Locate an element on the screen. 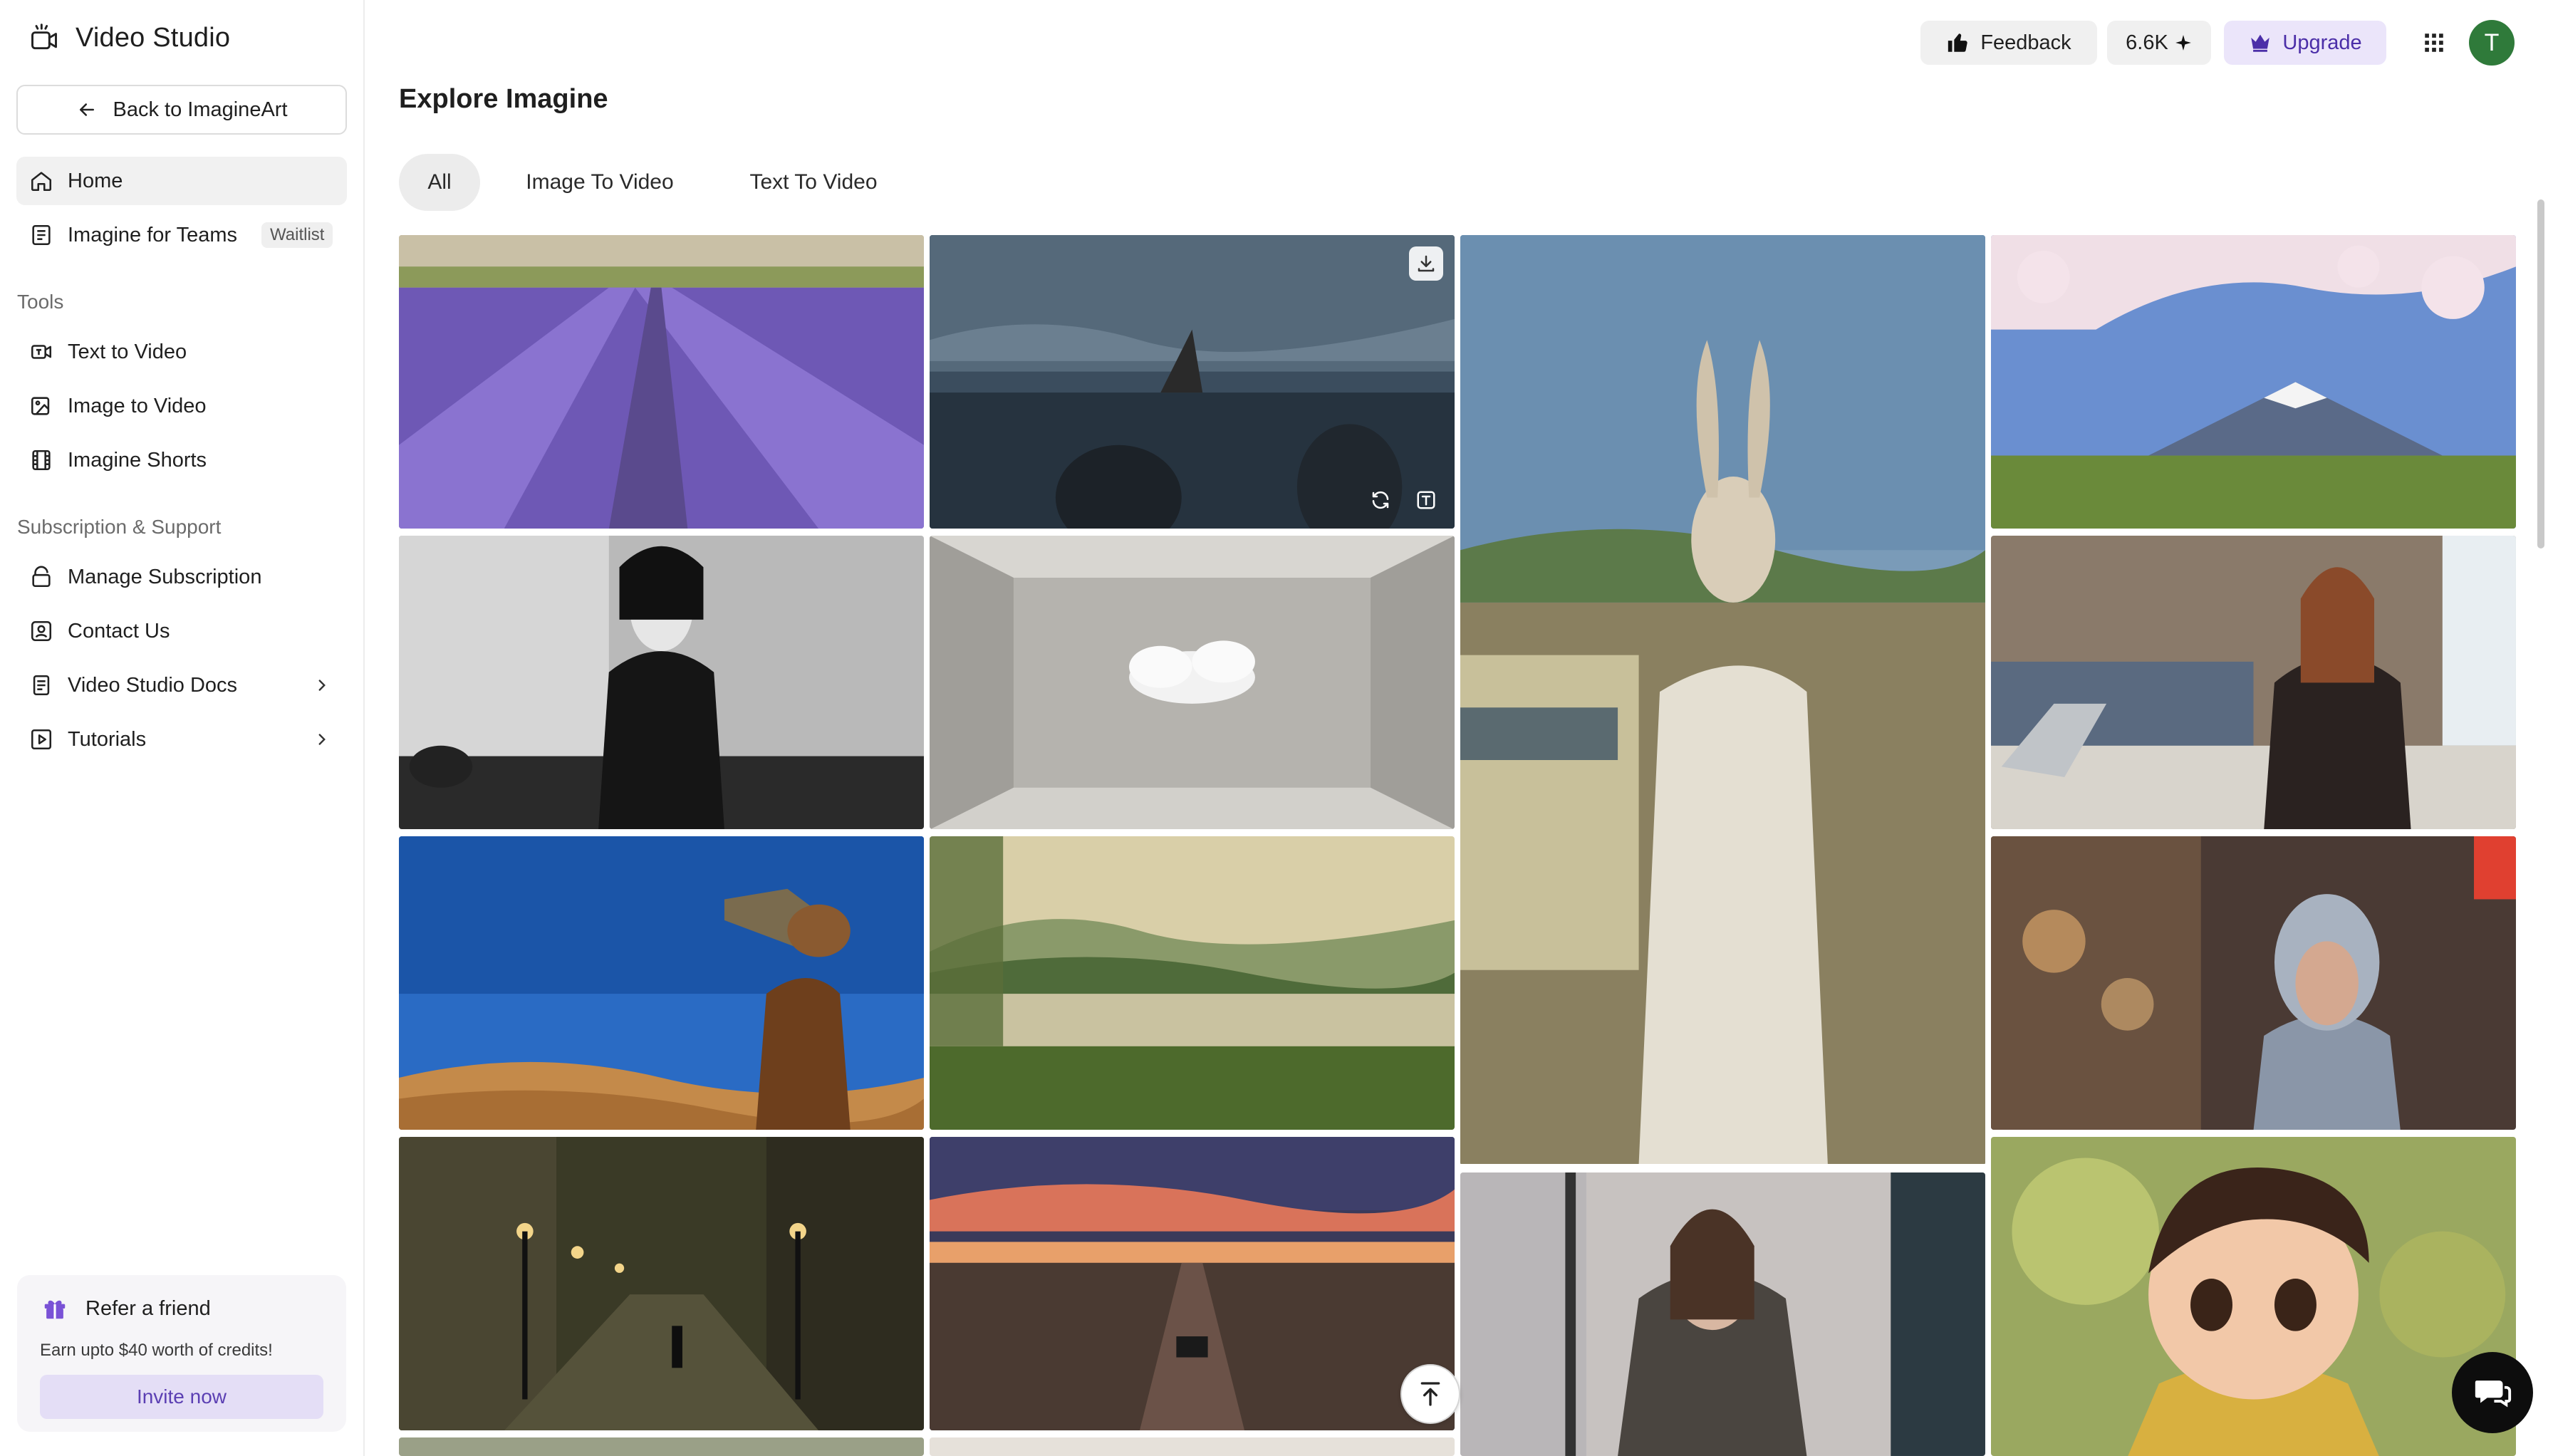  upgrade-label: Upgrade is located at coordinates (2322, 42).